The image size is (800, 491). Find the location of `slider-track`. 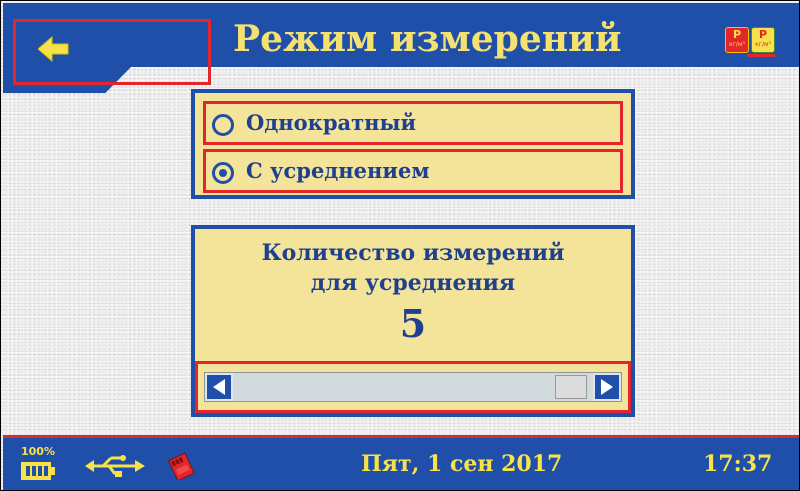

slider-track is located at coordinates (413, 387).